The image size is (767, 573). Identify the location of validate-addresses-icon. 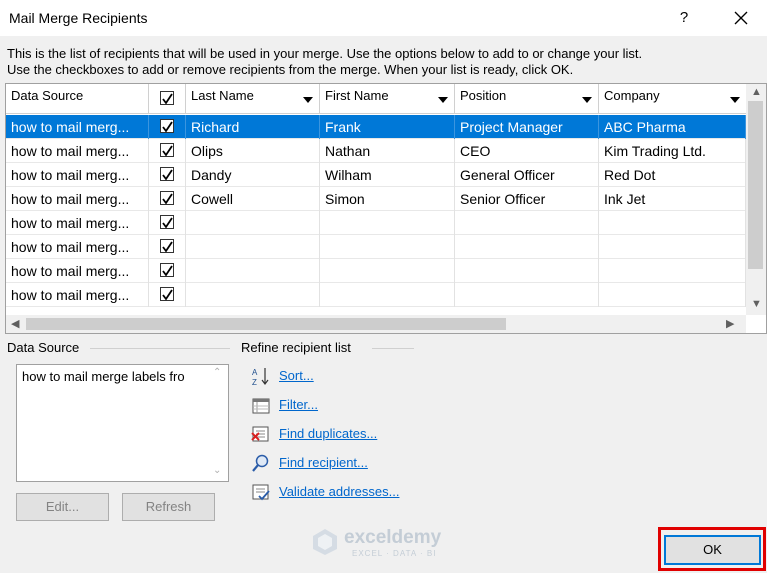
(261, 492).